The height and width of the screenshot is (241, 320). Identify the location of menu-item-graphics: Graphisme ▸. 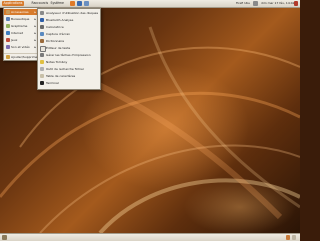
(21, 26).